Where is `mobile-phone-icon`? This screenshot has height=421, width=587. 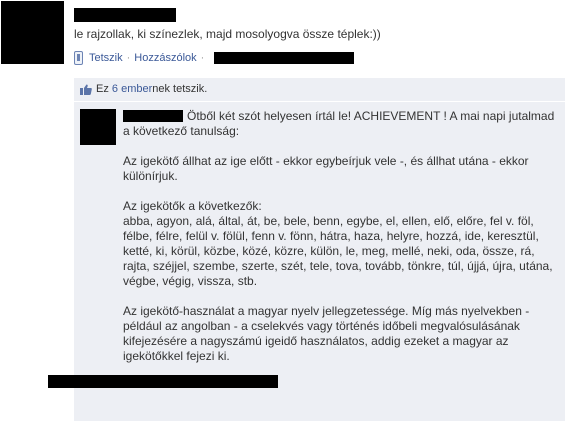
mobile-phone-icon is located at coordinates (78, 58).